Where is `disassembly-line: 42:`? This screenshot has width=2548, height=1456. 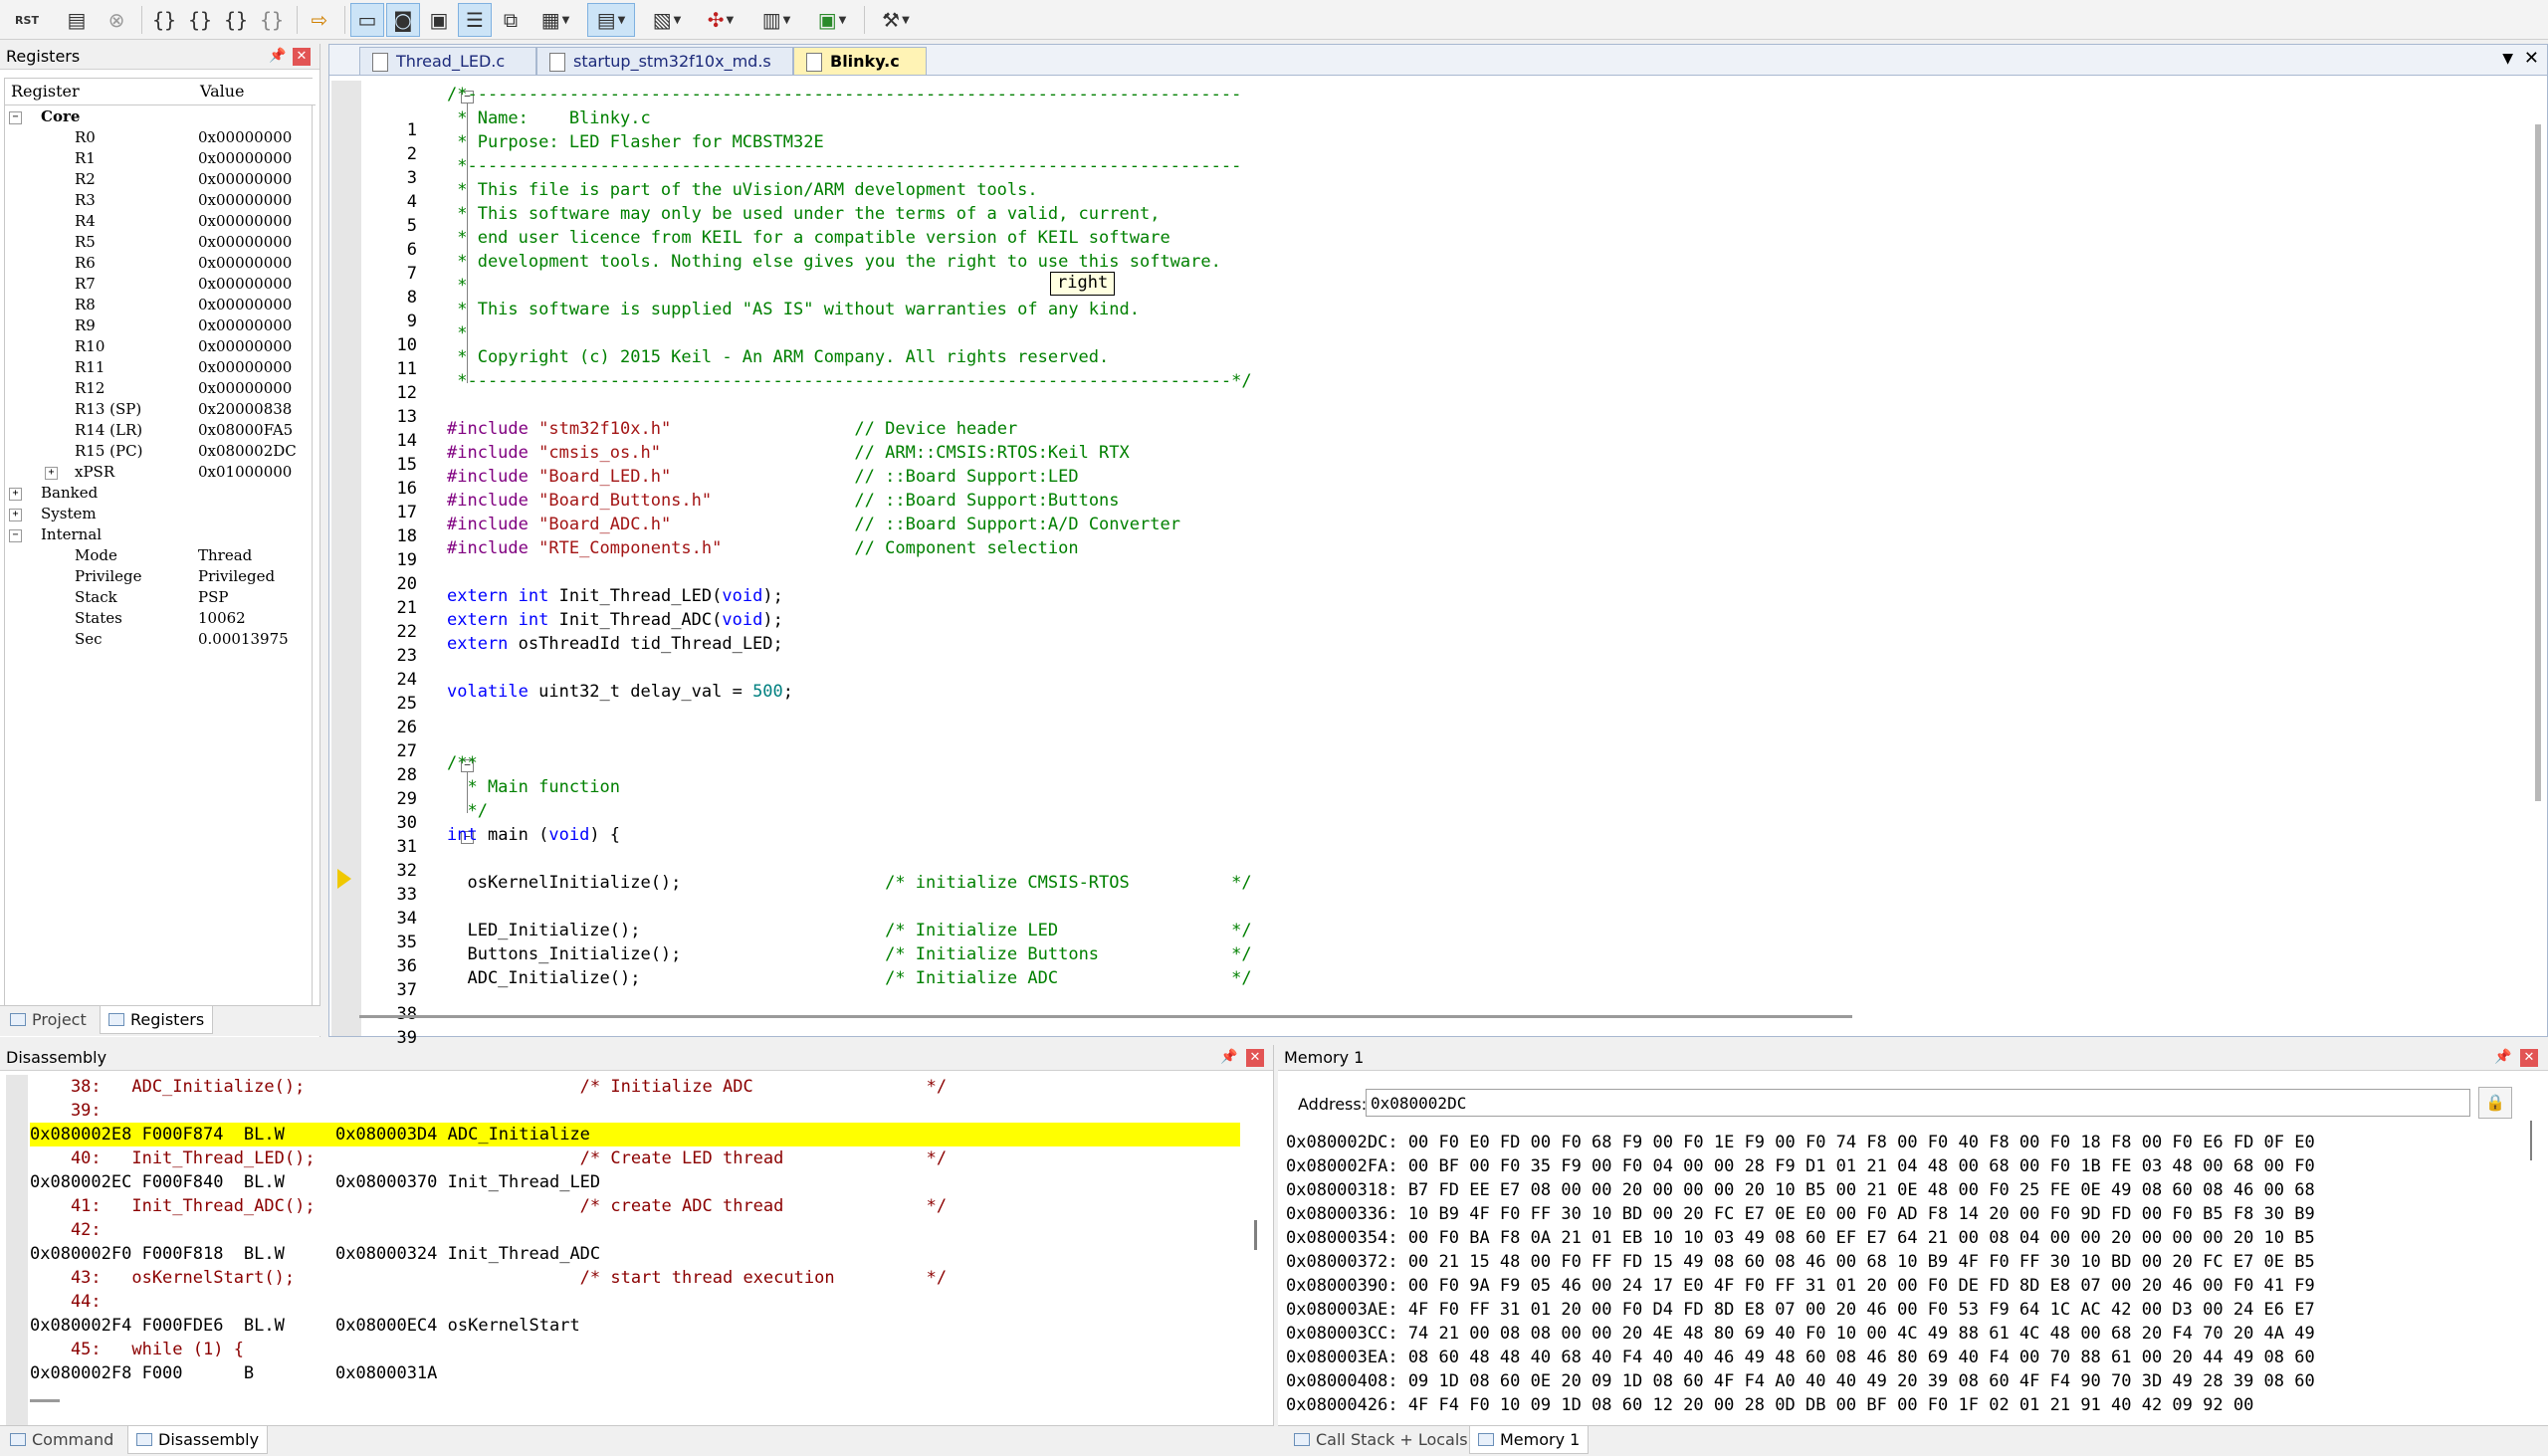
disassembly-line: 42: is located at coordinates (70, 1230).